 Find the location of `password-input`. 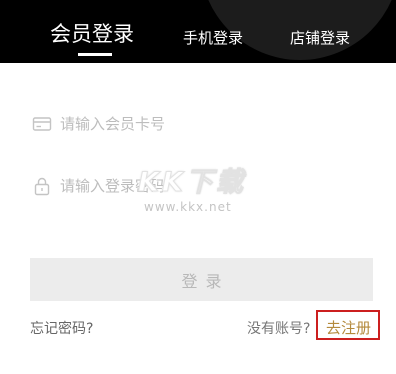

password-input is located at coordinates (210, 186).